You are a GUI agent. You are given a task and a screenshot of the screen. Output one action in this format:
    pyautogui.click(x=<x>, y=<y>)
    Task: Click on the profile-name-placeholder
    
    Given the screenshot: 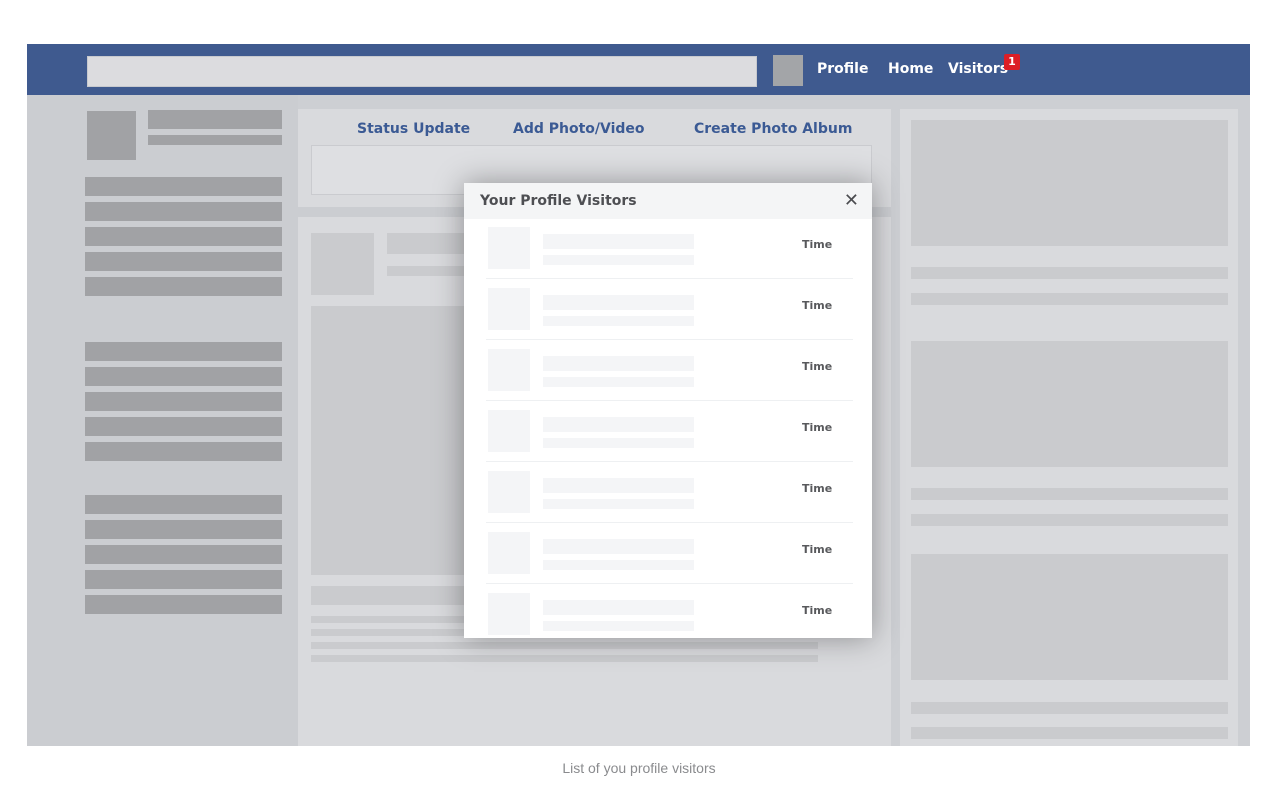 What is the action you would take?
    pyautogui.click(x=215, y=119)
    